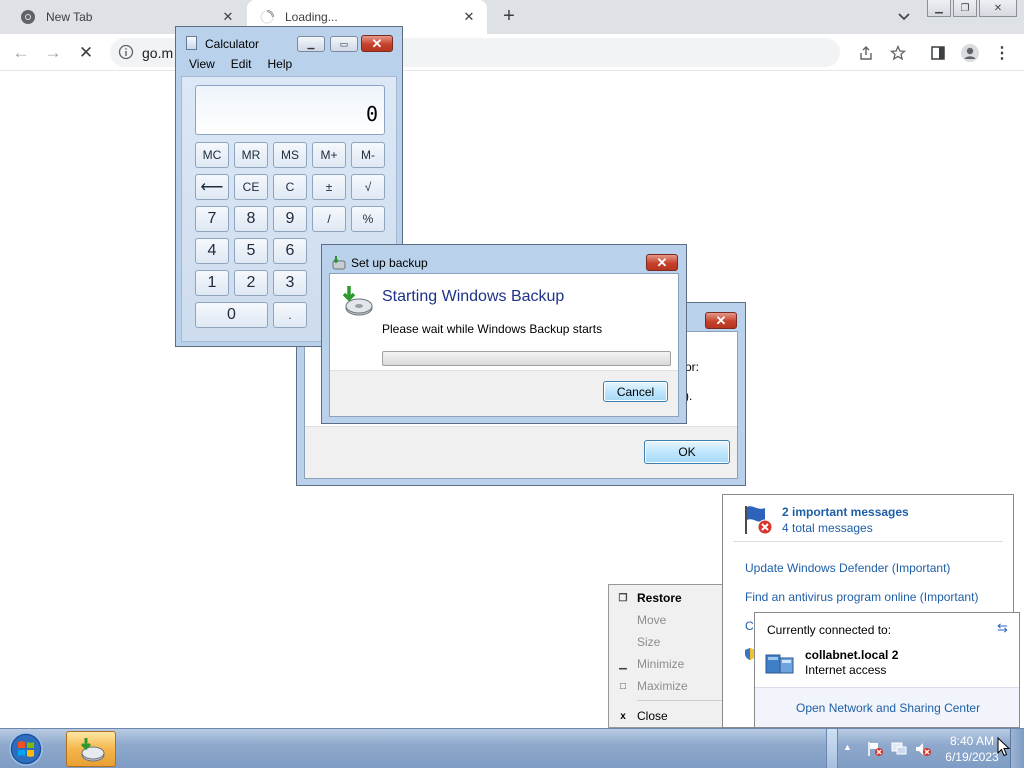  What do you see at coordinates (898, 53) in the screenshot?
I see `bookmark-star-icon` at bounding box center [898, 53].